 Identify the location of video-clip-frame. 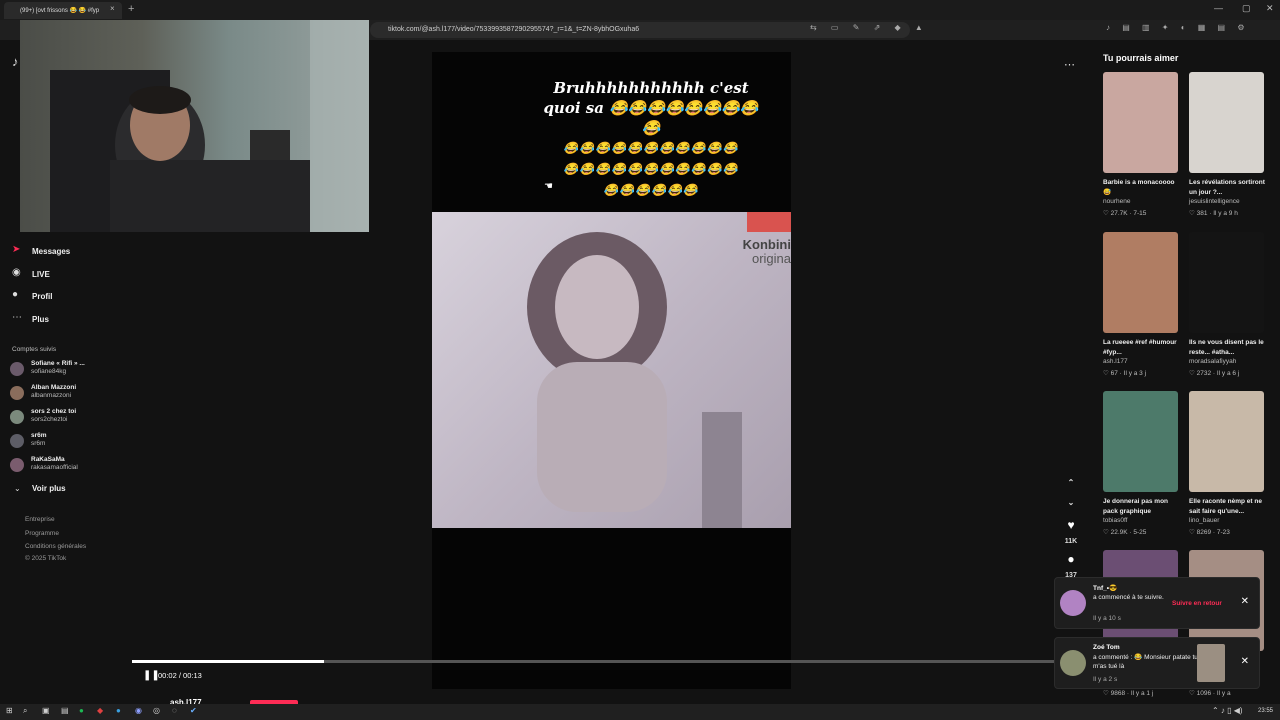
(611, 370).